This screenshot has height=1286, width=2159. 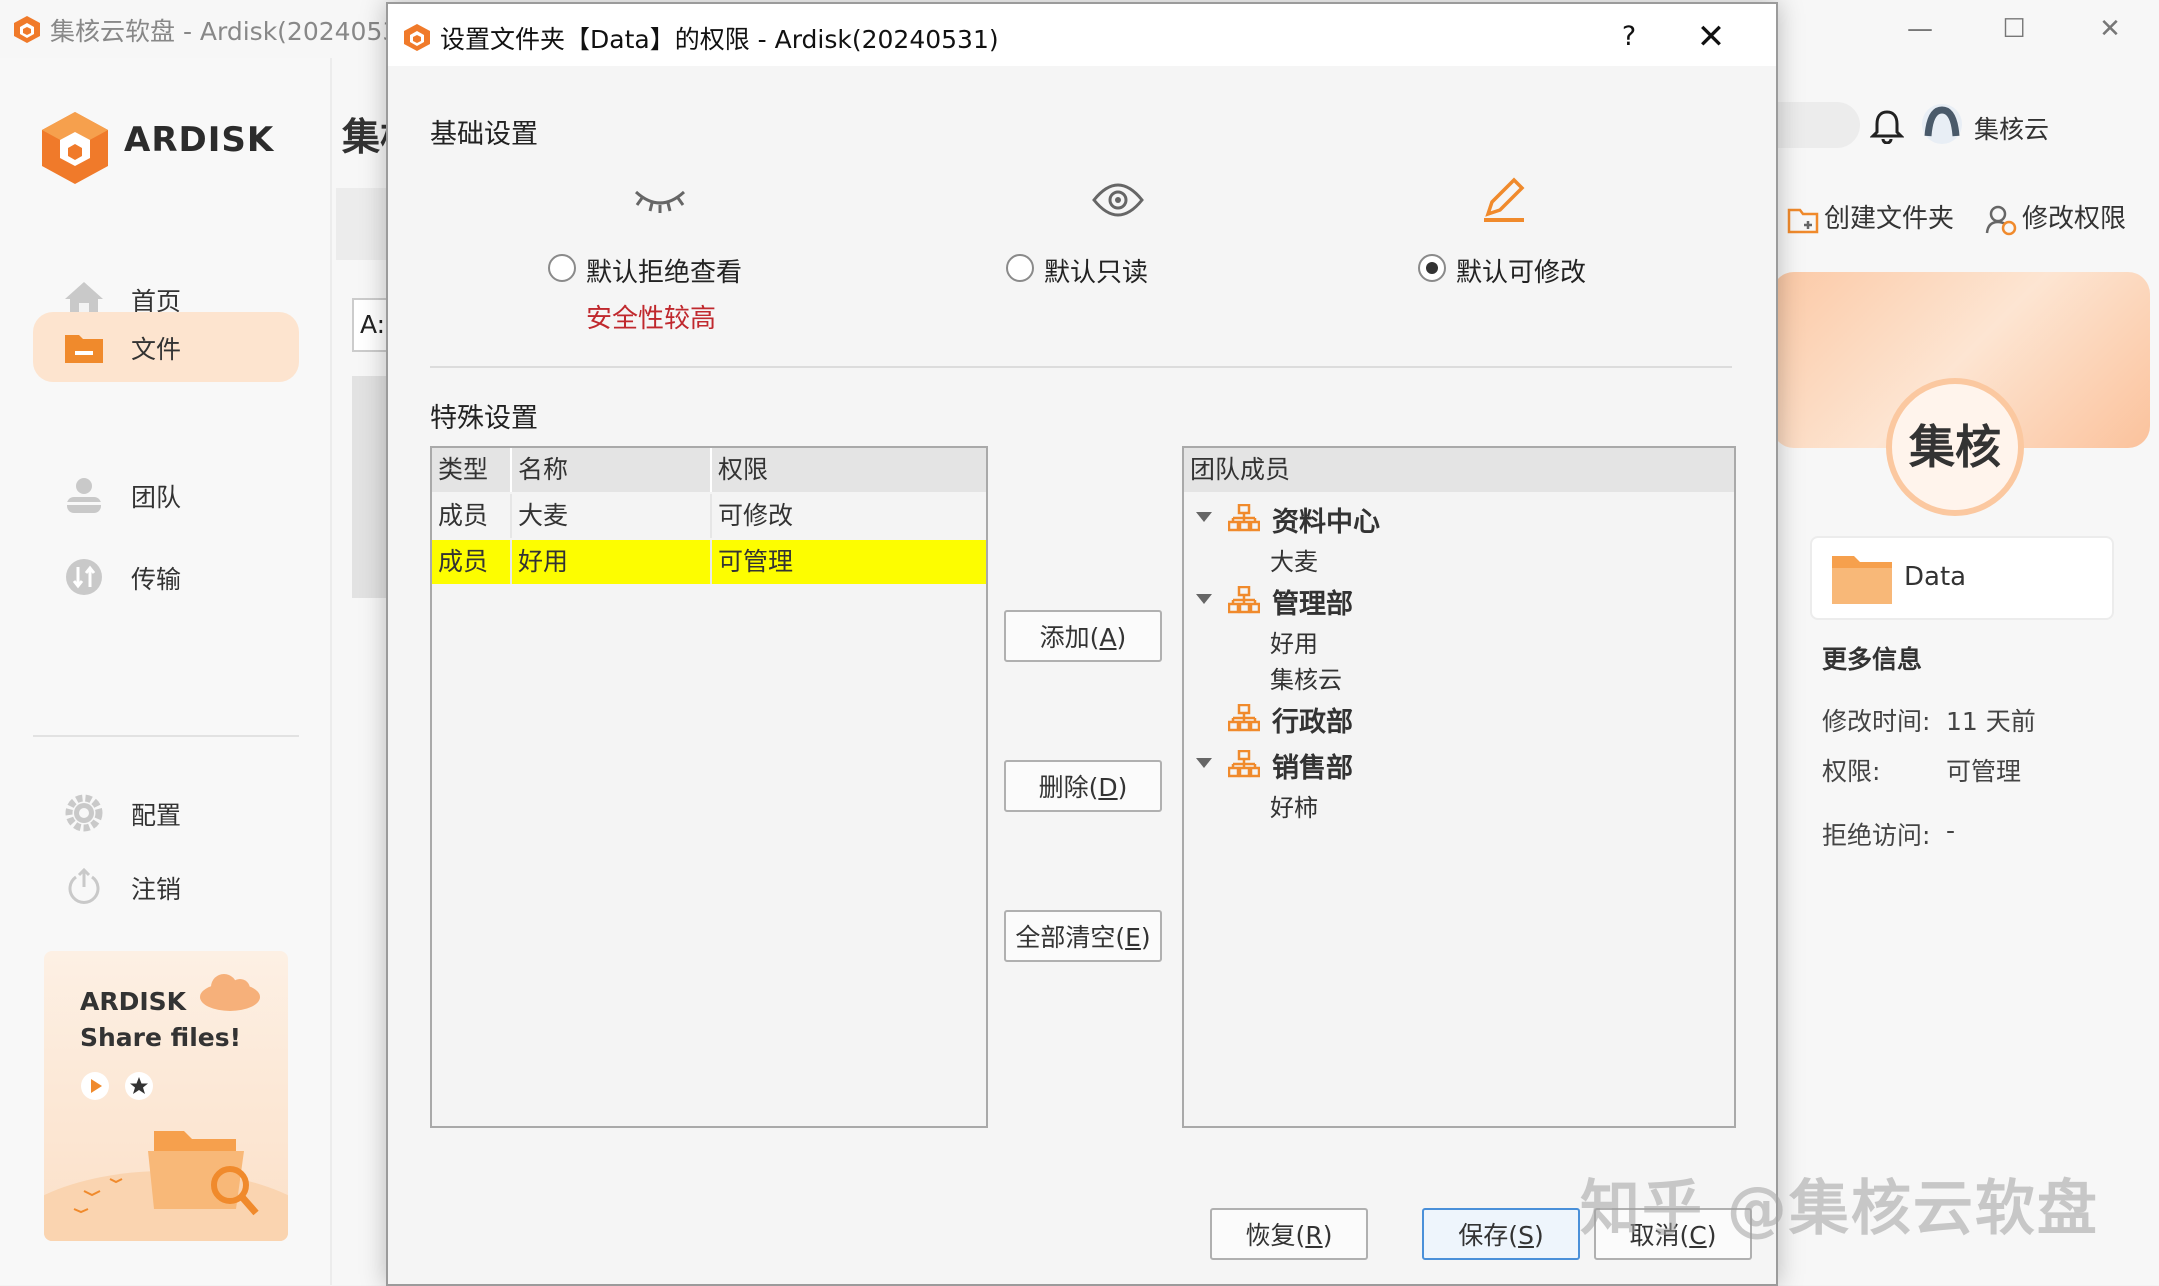 What do you see at coordinates (232, 31) in the screenshot?
I see `main-window-title: 集核云软盘 - Ardisk(20240531` at bounding box center [232, 31].